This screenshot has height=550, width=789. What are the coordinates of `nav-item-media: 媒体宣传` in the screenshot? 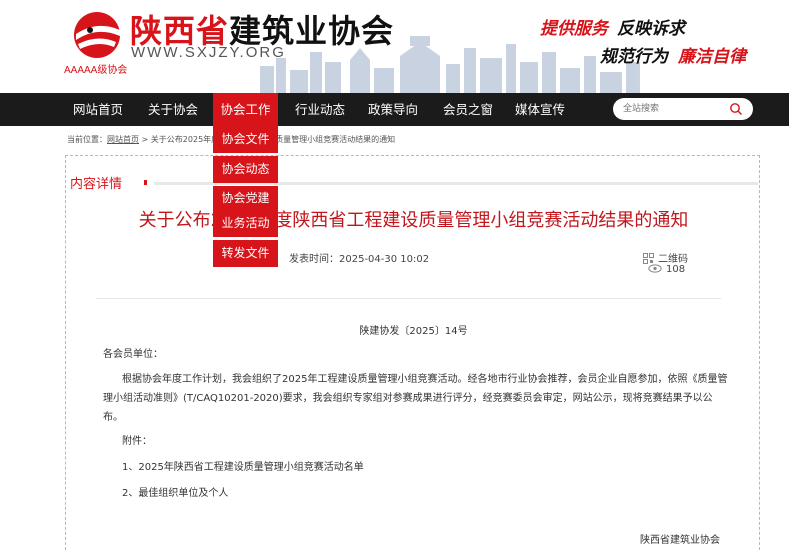 It's located at (540, 109).